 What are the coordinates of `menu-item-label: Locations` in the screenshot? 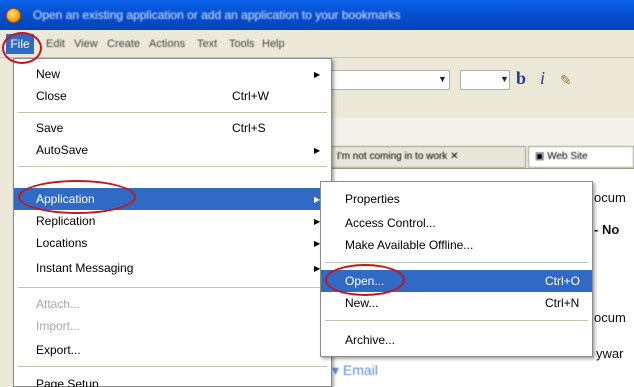 It's located at (62, 243).